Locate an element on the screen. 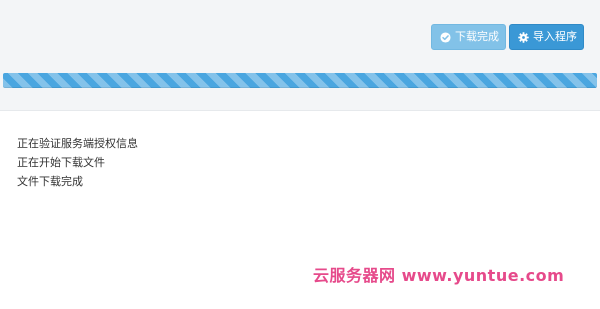 This screenshot has height=309, width=600. watermark: 云服务器网 www.yuntue.com is located at coordinates (439, 275).